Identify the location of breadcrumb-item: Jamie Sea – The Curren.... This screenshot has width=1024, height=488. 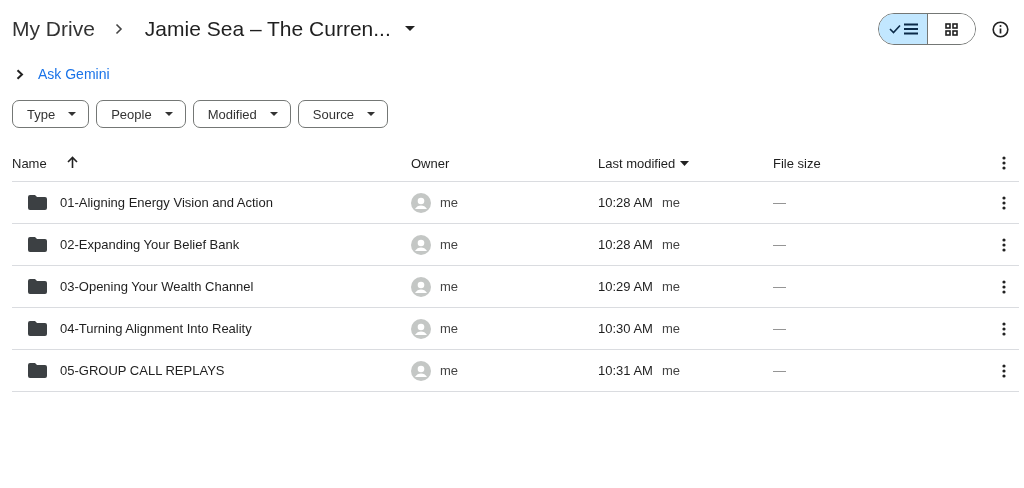
(267, 29).